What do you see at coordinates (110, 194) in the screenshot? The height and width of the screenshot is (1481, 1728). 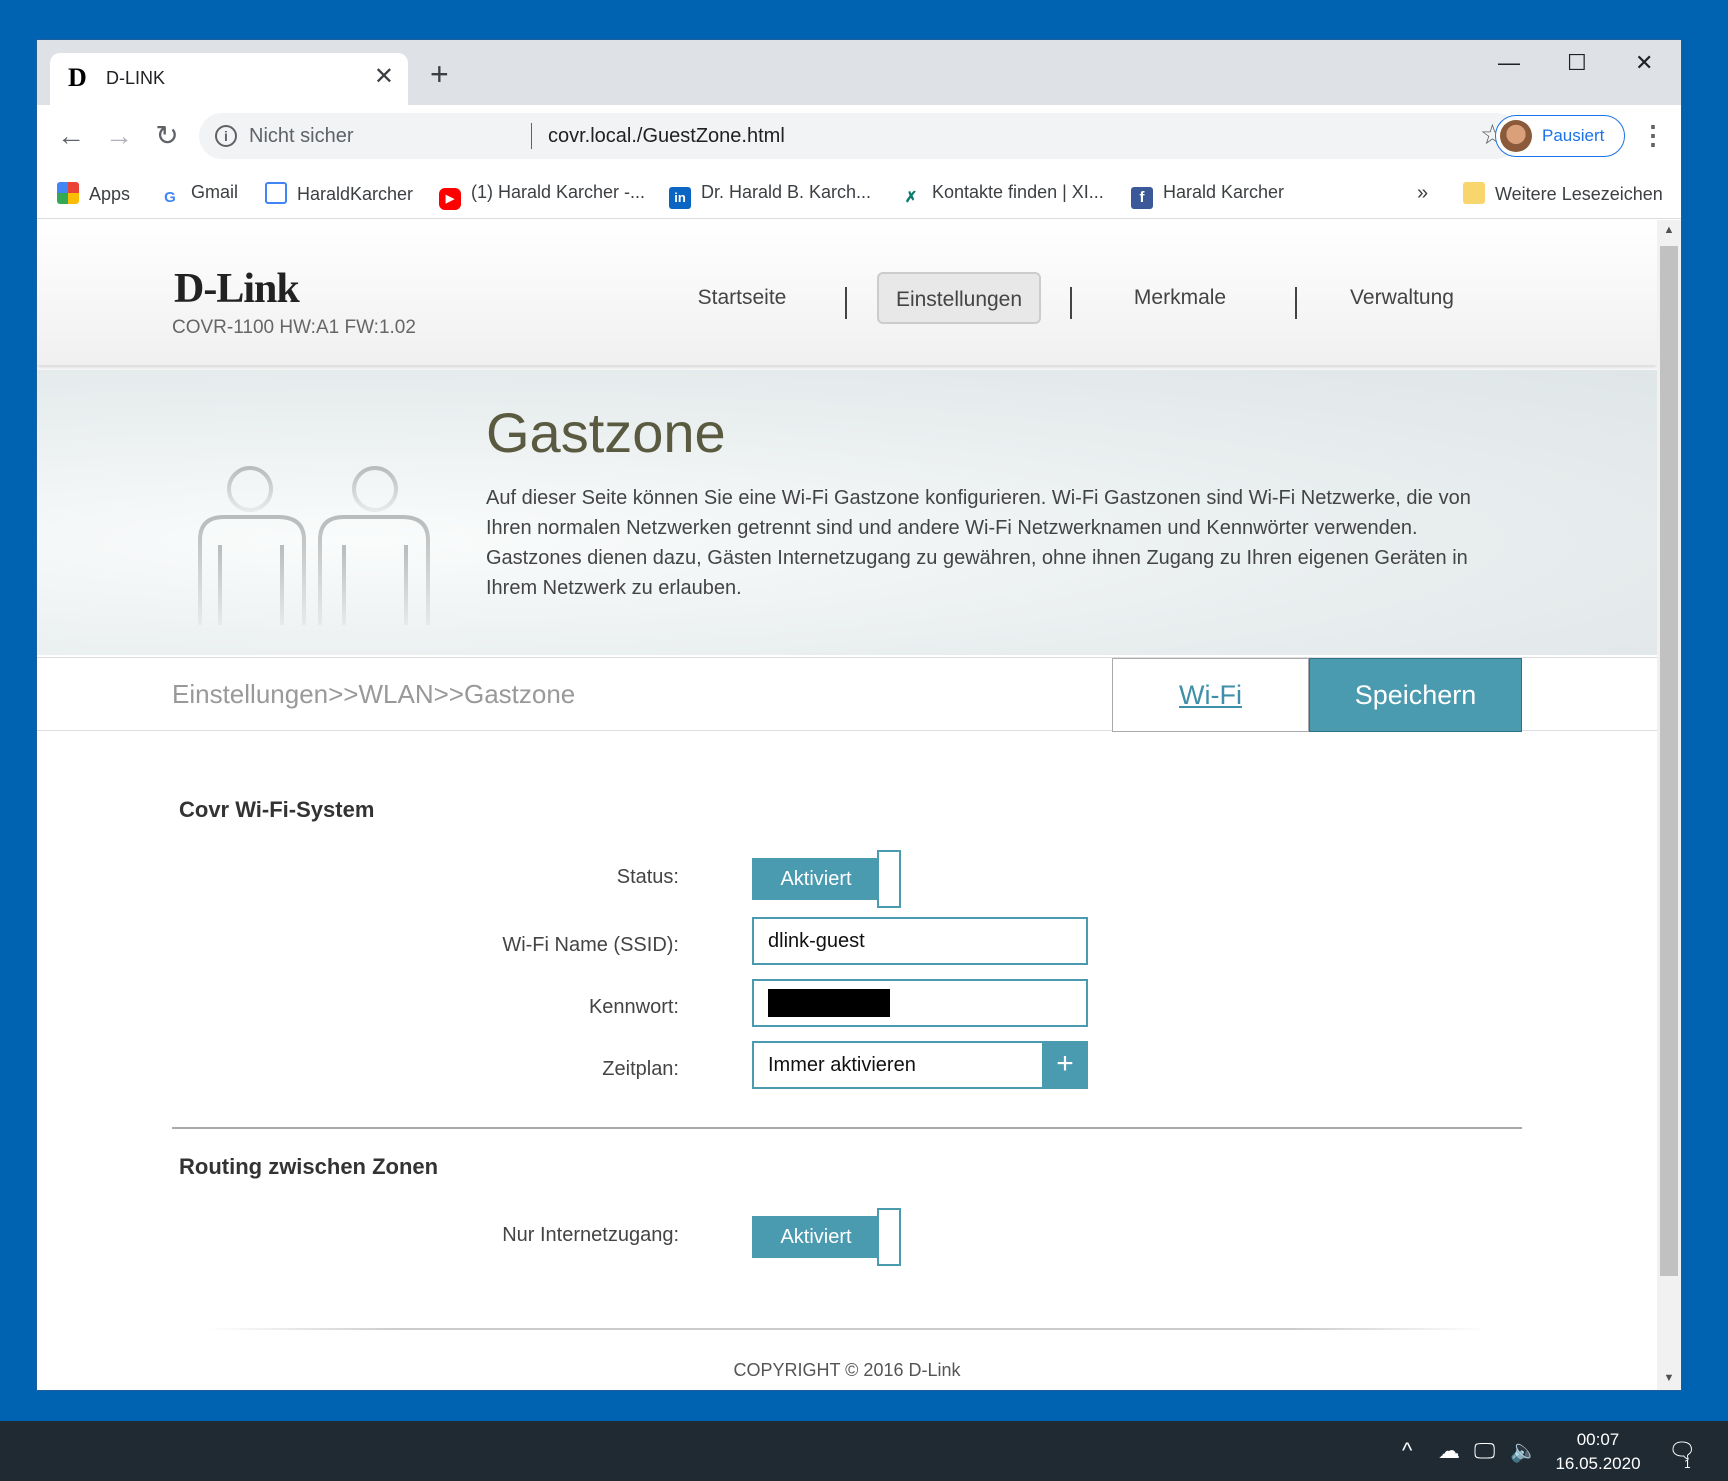 I see `bookmark-label: Apps` at bounding box center [110, 194].